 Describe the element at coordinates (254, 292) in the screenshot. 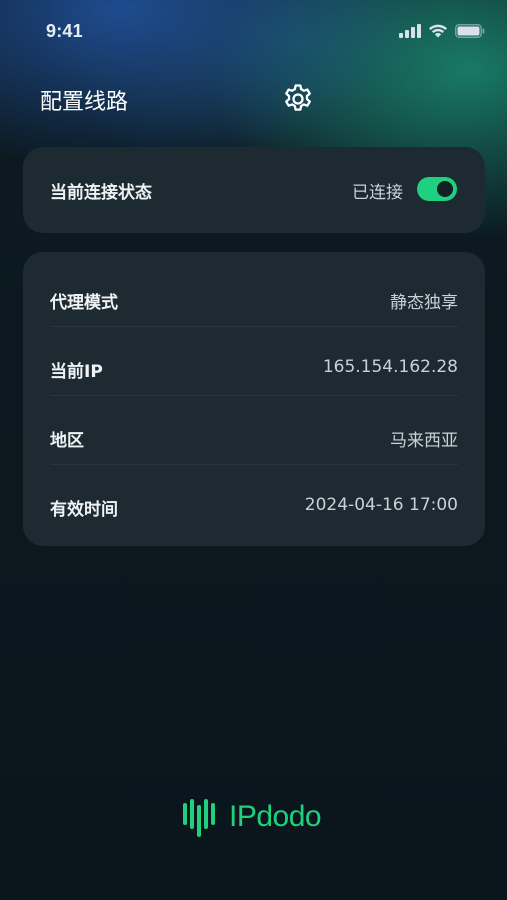

I see `info-row-proxy-mode: 代理模式 静态独享` at that location.